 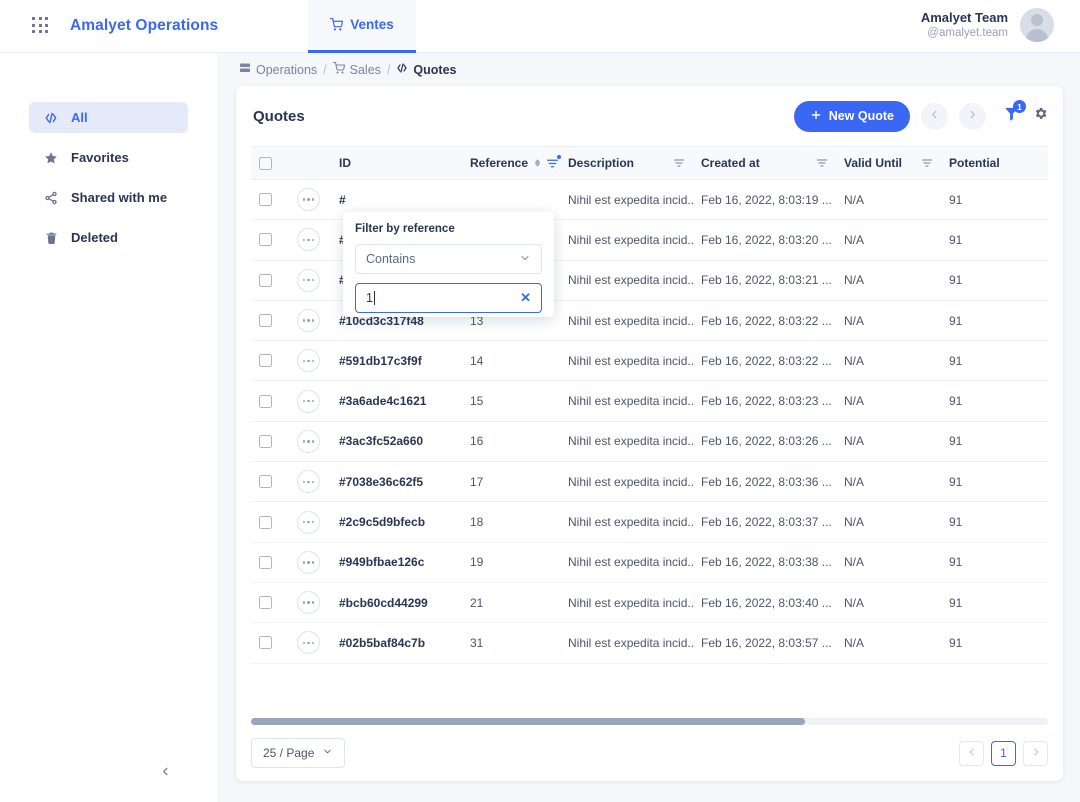 I want to click on sidebar-item-shared-with-me: Shared with me, so click(x=108, y=197).